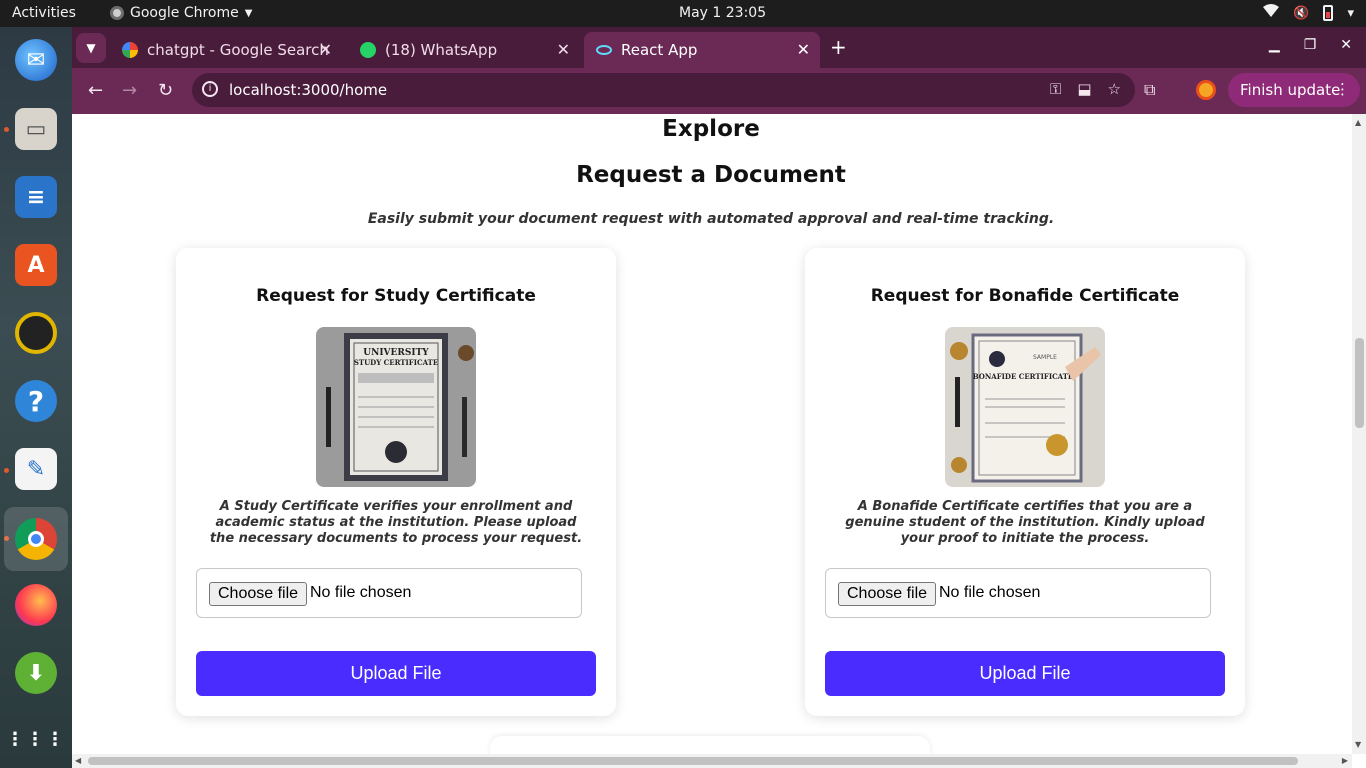 The height and width of the screenshot is (768, 1366). What do you see at coordinates (396, 407) in the screenshot?
I see `study-certificate-image: UNIVERSITY STUDY CERTIFICATE` at bounding box center [396, 407].